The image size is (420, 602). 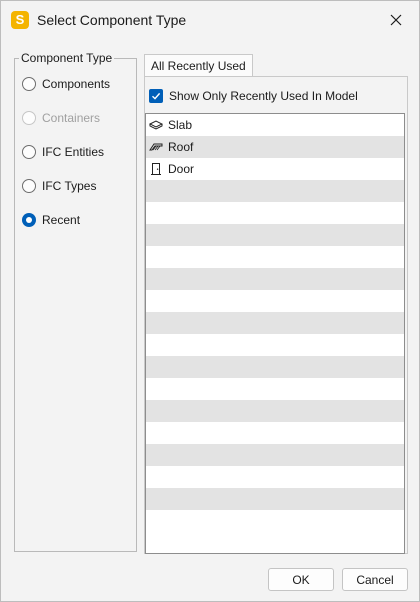 I want to click on slab-icon, so click(x=156, y=125).